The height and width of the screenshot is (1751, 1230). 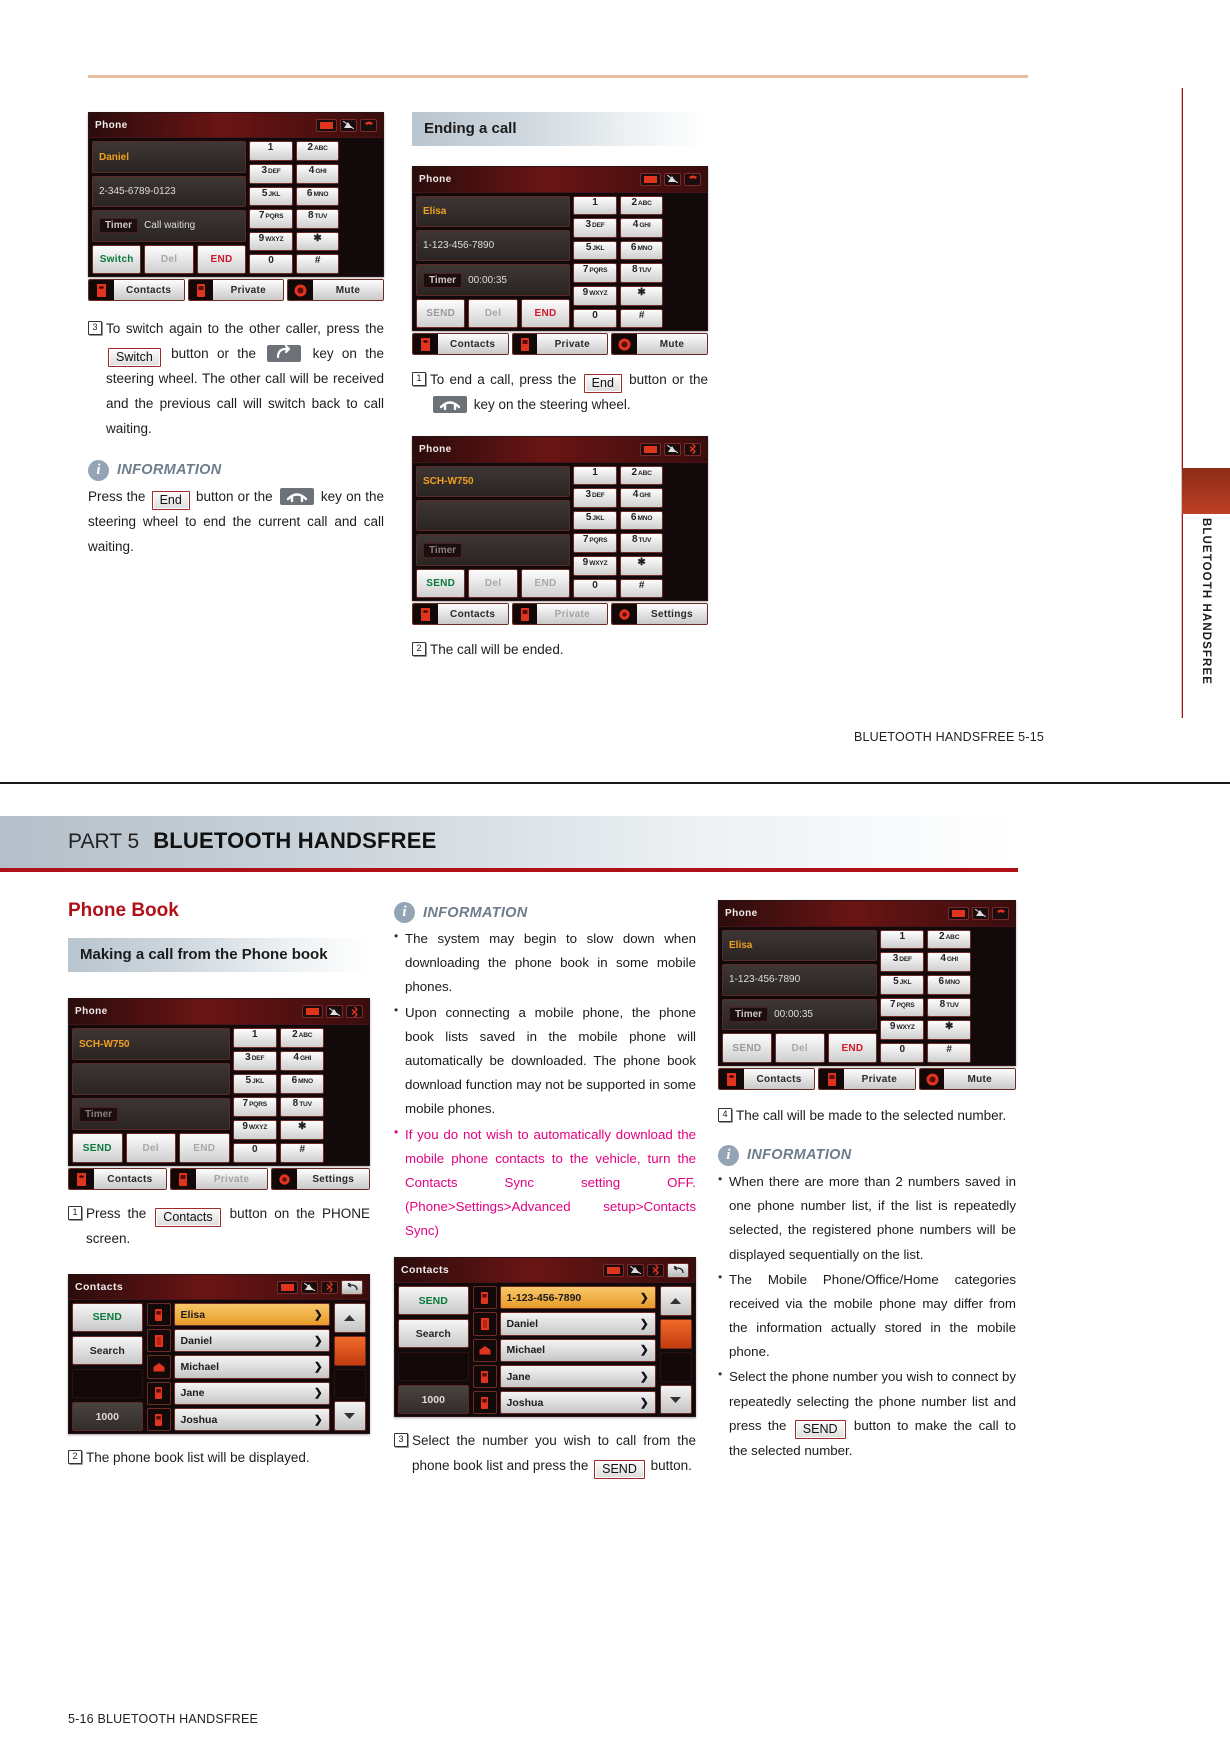 What do you see at coordinates (188, 1218) in the screenshot?
I see `contacts-key-pill: Contacts` at bounding box center [188, 1218].